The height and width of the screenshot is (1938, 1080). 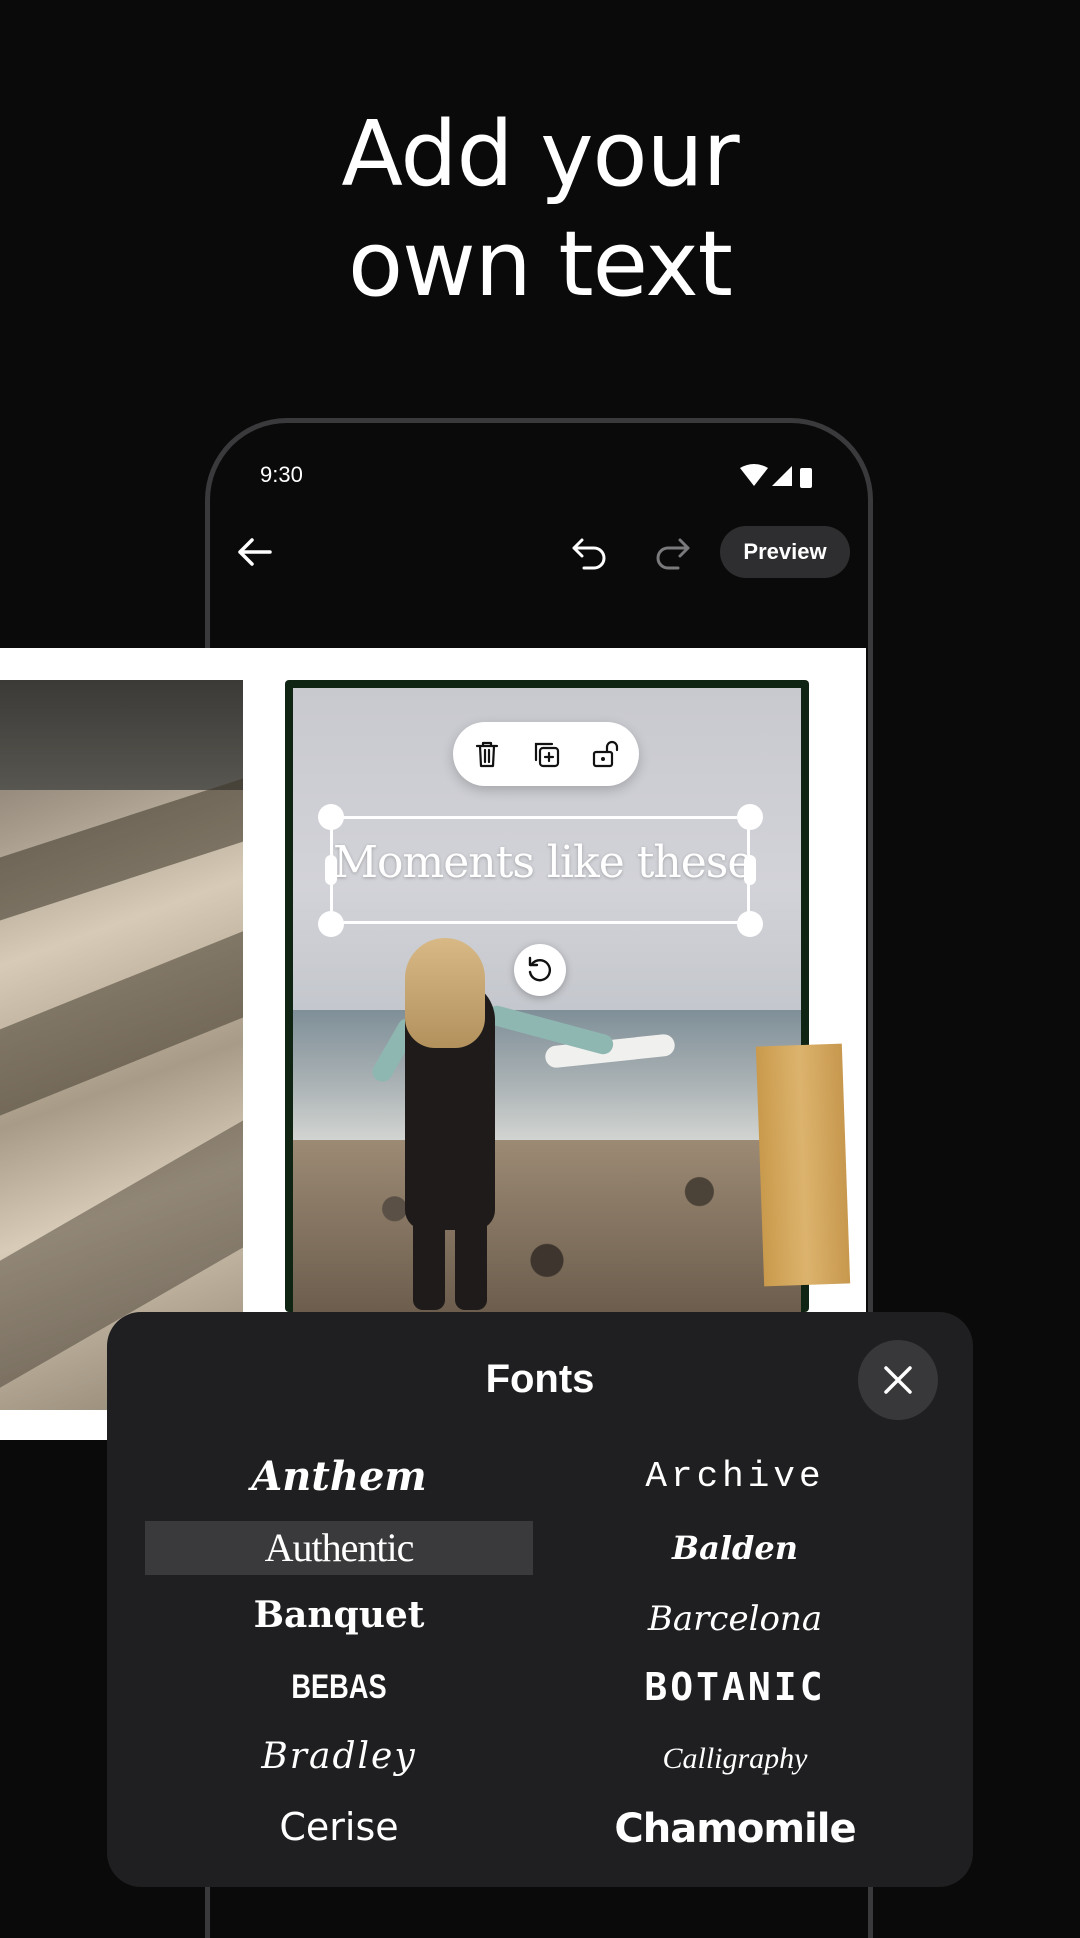 I want to click on resize-handle-right, so click(x=750, y=870).